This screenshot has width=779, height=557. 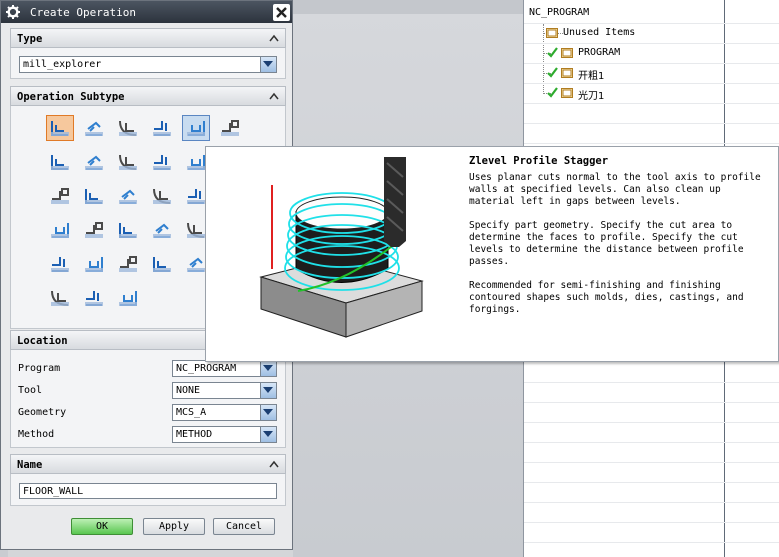 I want to click on type-dropdown: mill_explorer, so click(x=148, y=64).